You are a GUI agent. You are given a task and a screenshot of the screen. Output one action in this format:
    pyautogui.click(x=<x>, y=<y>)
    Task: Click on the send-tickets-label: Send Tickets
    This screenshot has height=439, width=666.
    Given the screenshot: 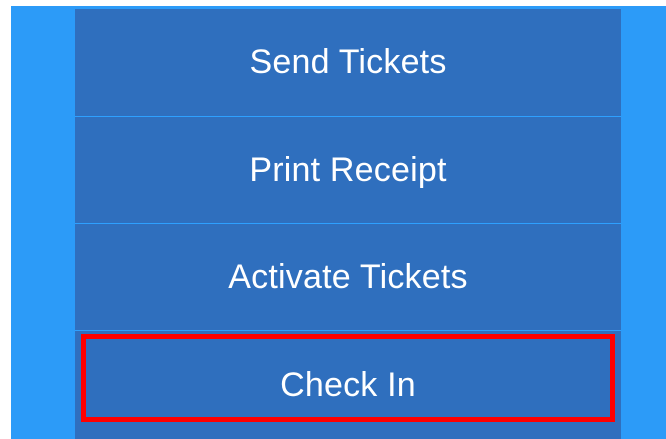 What is the action you would take?
    pyautogui.click(x=348, y=62)
    